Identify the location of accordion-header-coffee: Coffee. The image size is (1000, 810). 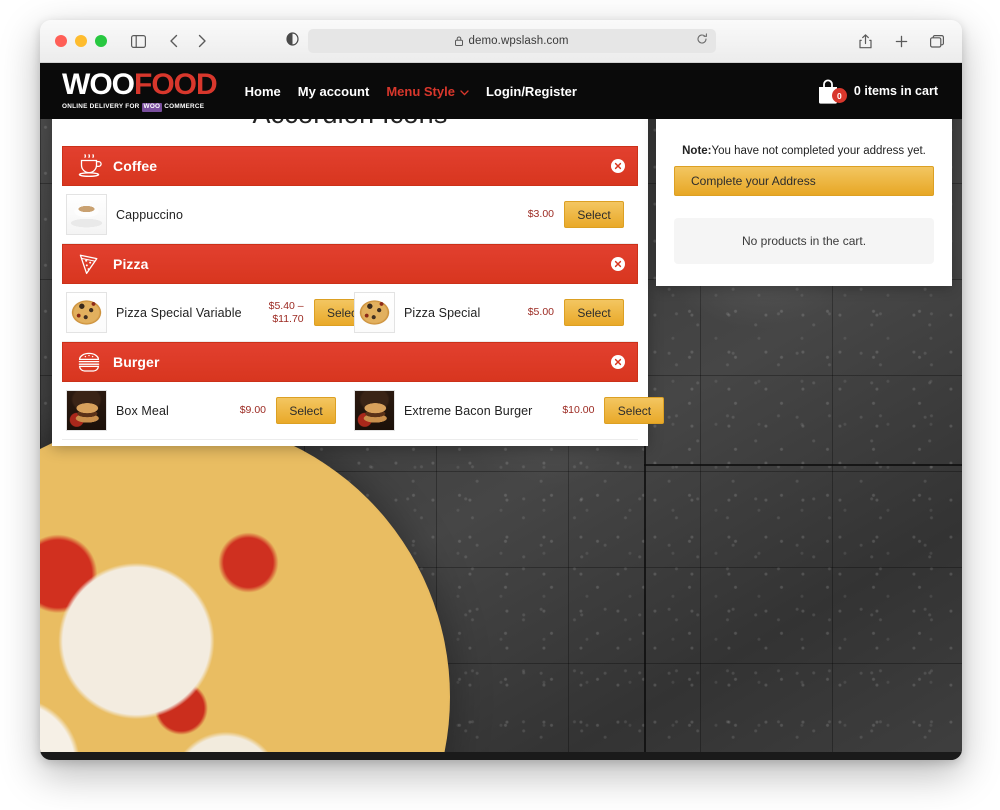
(350, 166).